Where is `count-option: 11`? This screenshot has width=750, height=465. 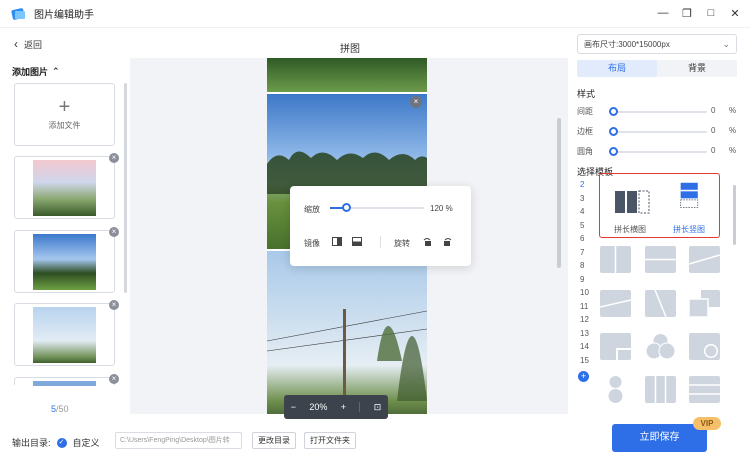
count-option: 11 is located at coordinates (587, 309).